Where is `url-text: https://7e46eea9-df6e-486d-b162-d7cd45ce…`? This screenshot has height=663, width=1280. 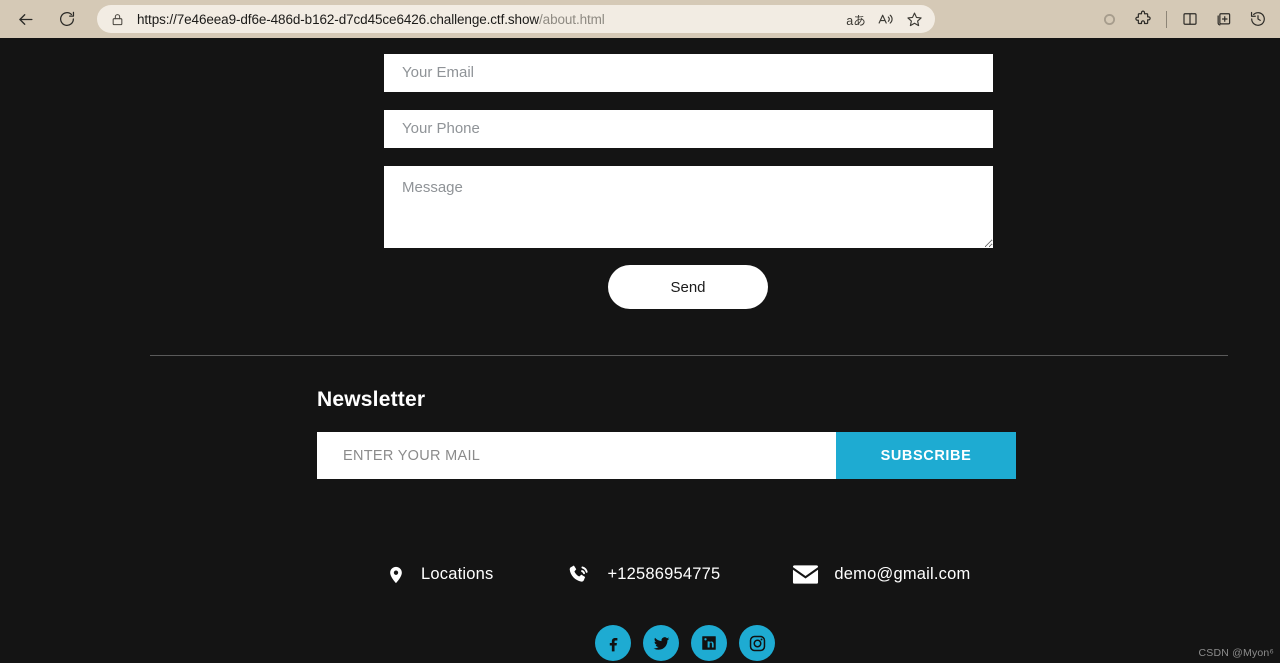 url-text: https://7e46eea9-df6e-486d-b162-d7cd45ce… is located at coordinates (371, 19).